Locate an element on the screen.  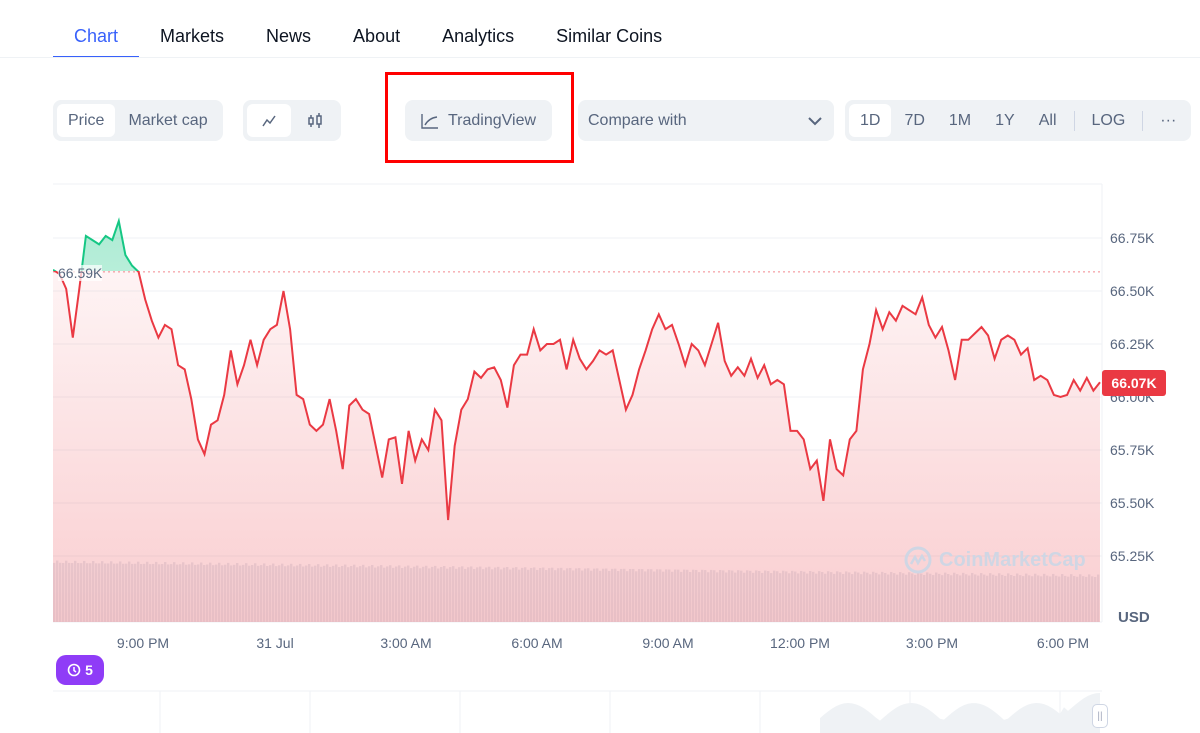
x-tick: 3:00 PM is located at coordinates (932, 643).